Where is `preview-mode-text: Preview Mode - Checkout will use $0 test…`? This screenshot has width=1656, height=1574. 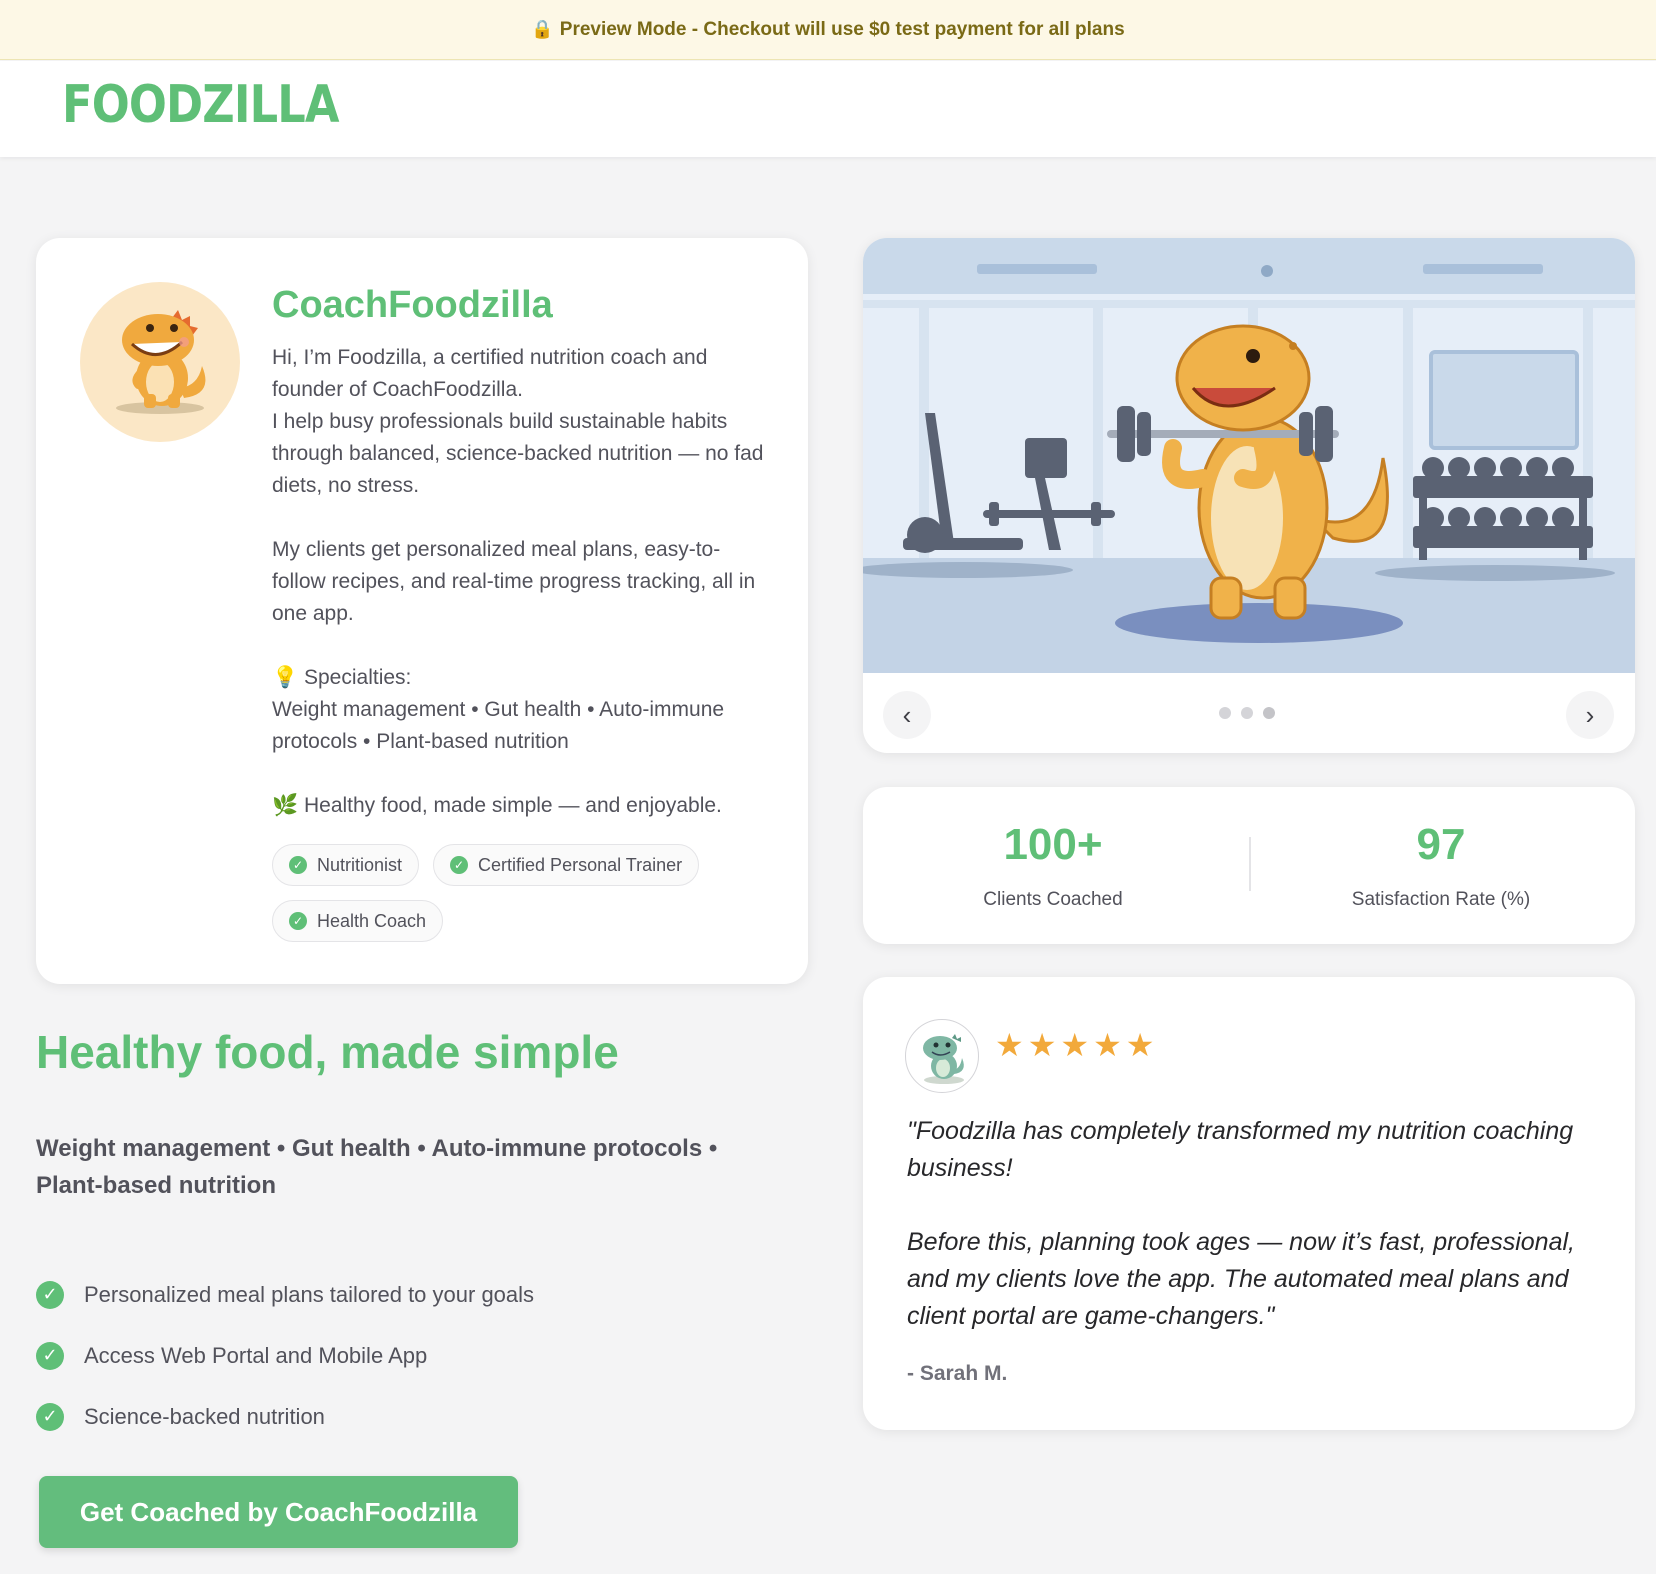 preview-mode-text: Preview Mode - Checkout will use $0 test… is located at coordinates (842, 29).